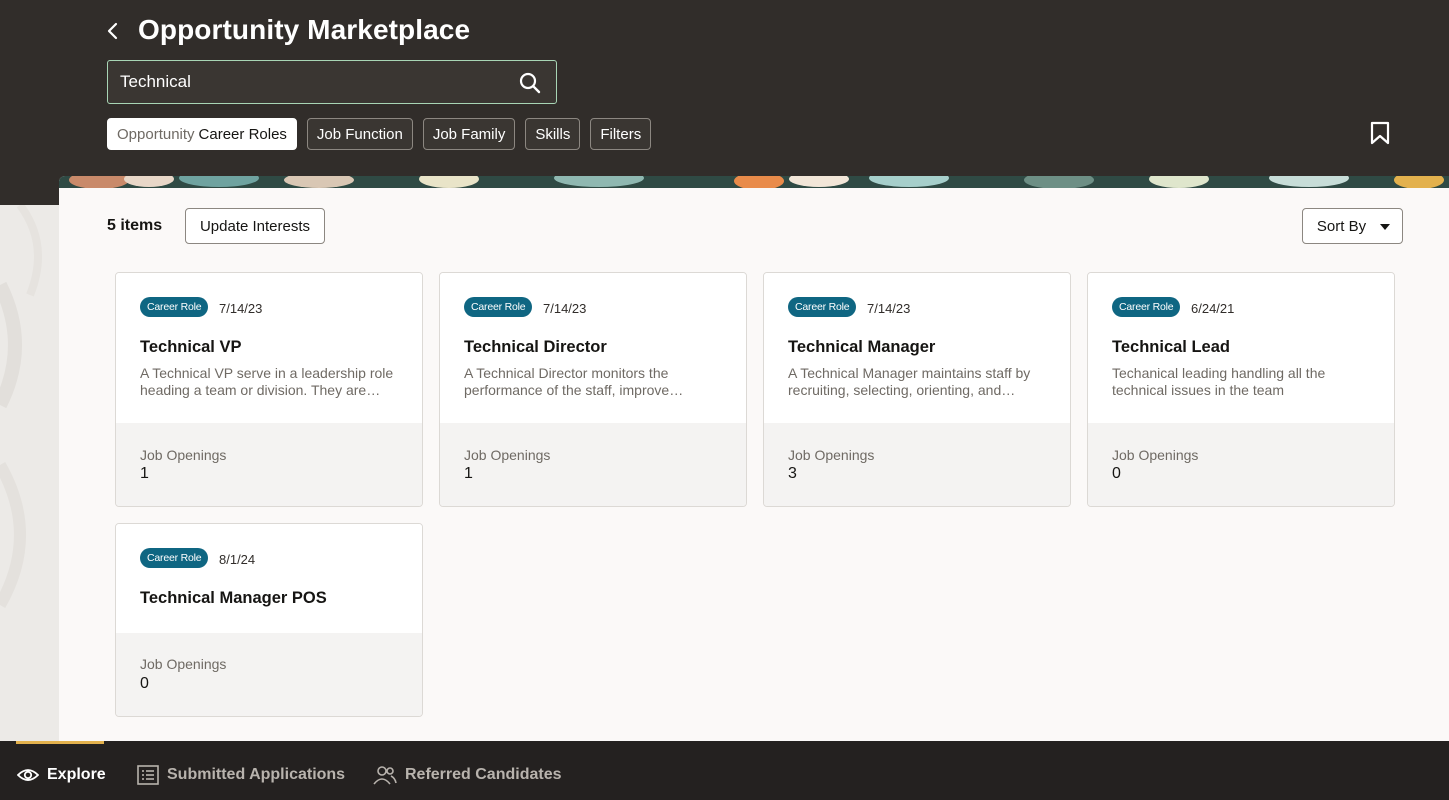 The height and width of the screenshot is (800, 1449). Describe the element at coordinates (148, 775) in the screenshot. I see `list-icon` at that location.